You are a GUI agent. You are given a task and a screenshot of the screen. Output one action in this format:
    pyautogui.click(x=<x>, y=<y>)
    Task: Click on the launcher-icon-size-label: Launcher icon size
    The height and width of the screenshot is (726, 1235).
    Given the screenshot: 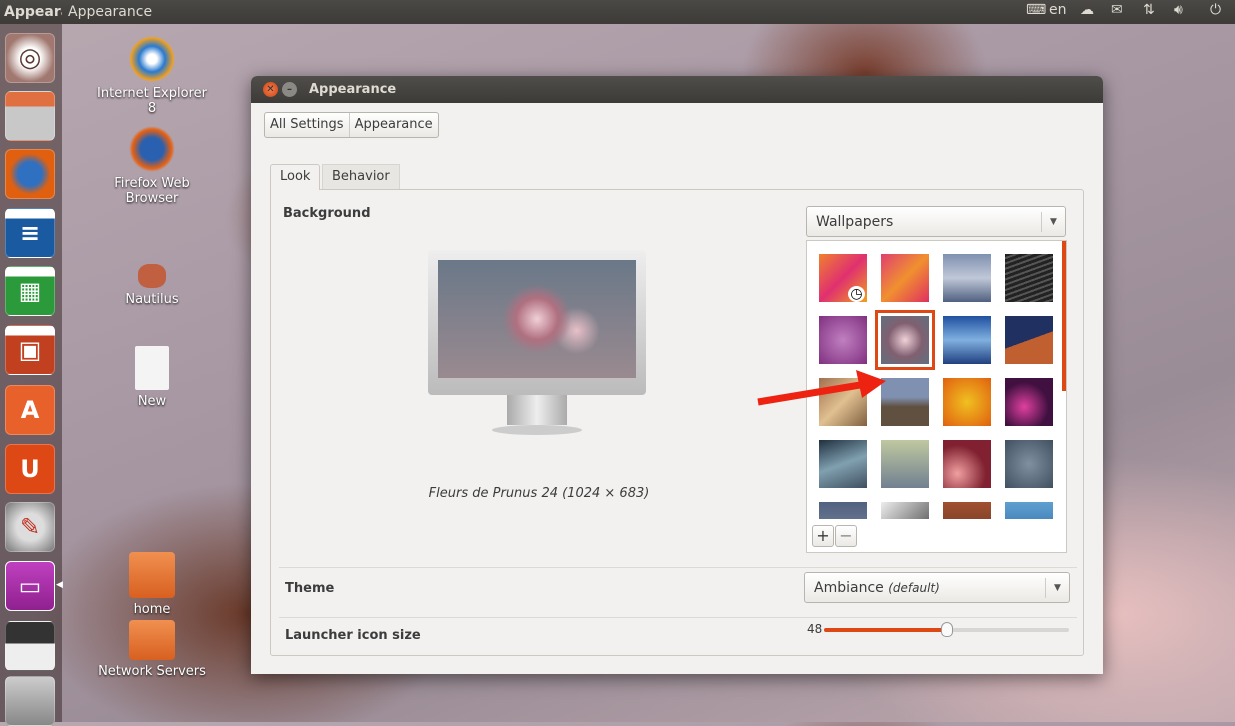 What is the action you would take?
    pyautogui.click(x=353, y=635)
    